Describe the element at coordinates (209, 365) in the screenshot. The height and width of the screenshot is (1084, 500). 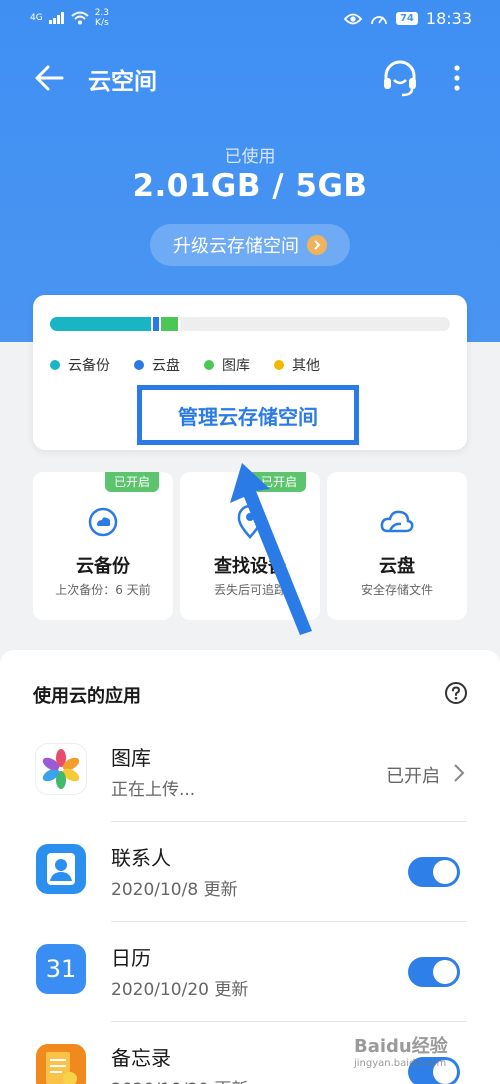
I see `legend-dot-gallery` at that location.